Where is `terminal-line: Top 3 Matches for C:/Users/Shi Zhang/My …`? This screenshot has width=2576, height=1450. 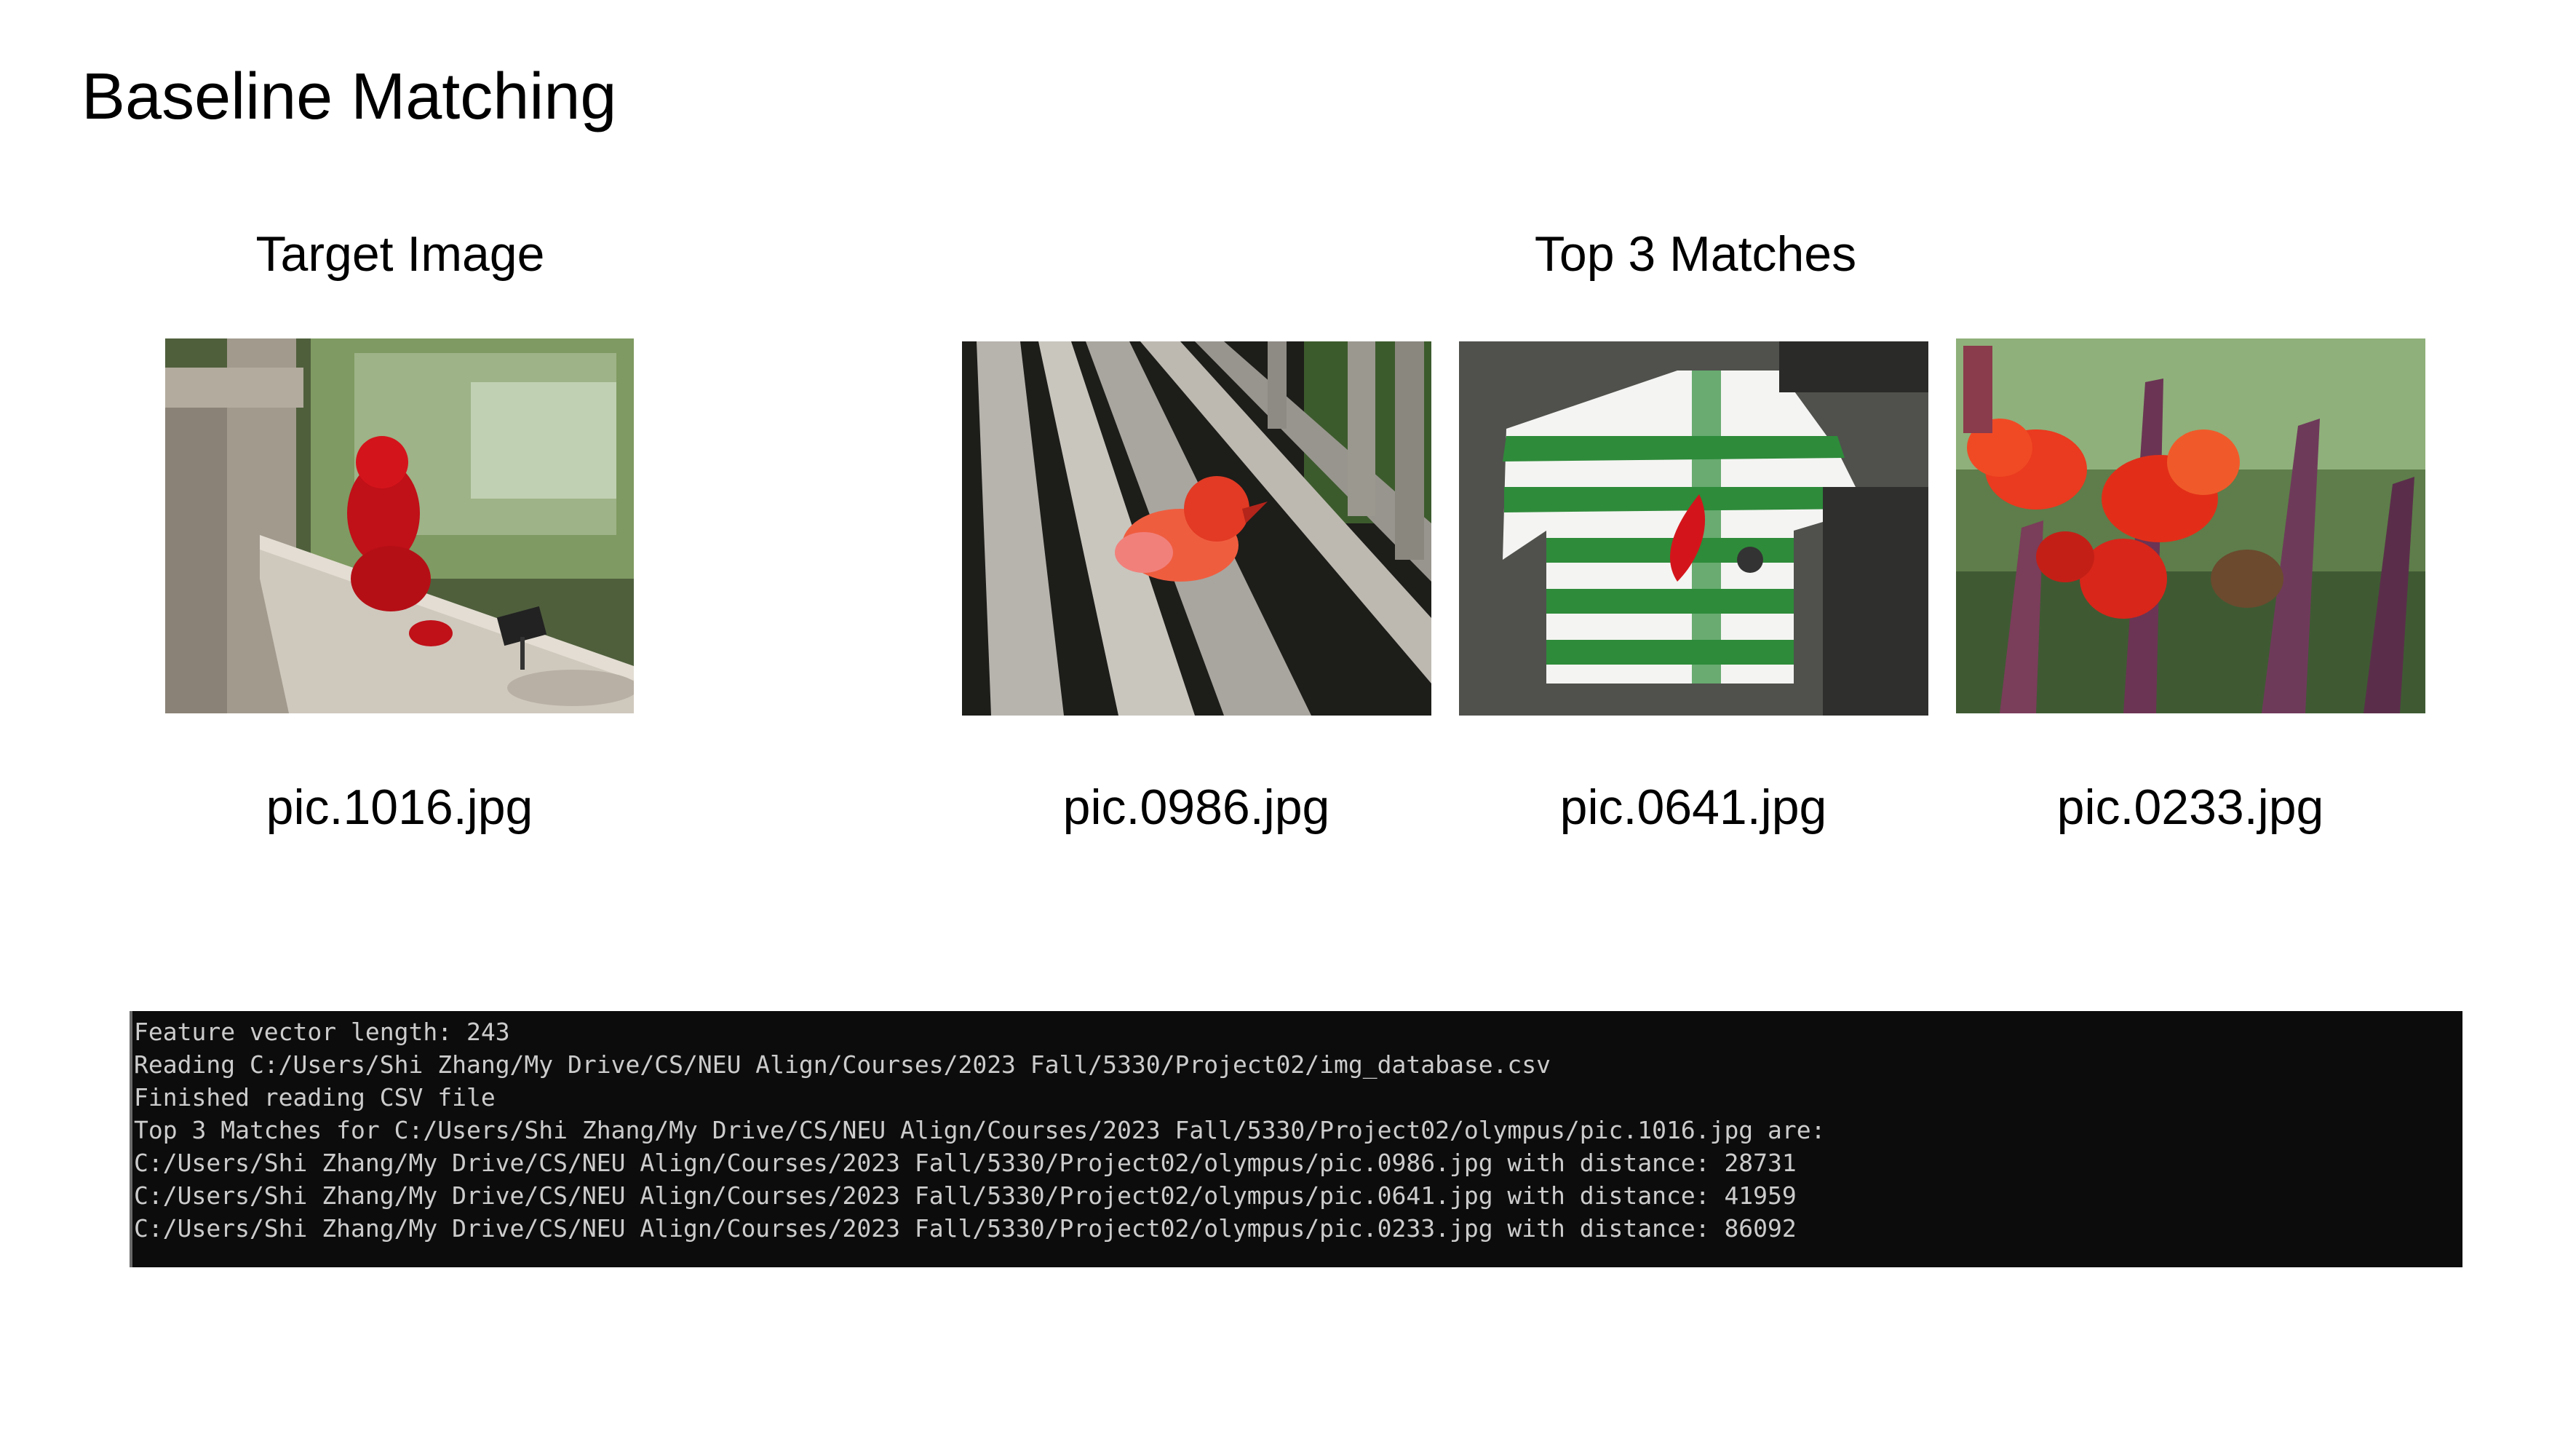 terminal-line: Top 3 Matches for C:/Users/Shi Zhang/My … is located at coordinates (980, 1130).